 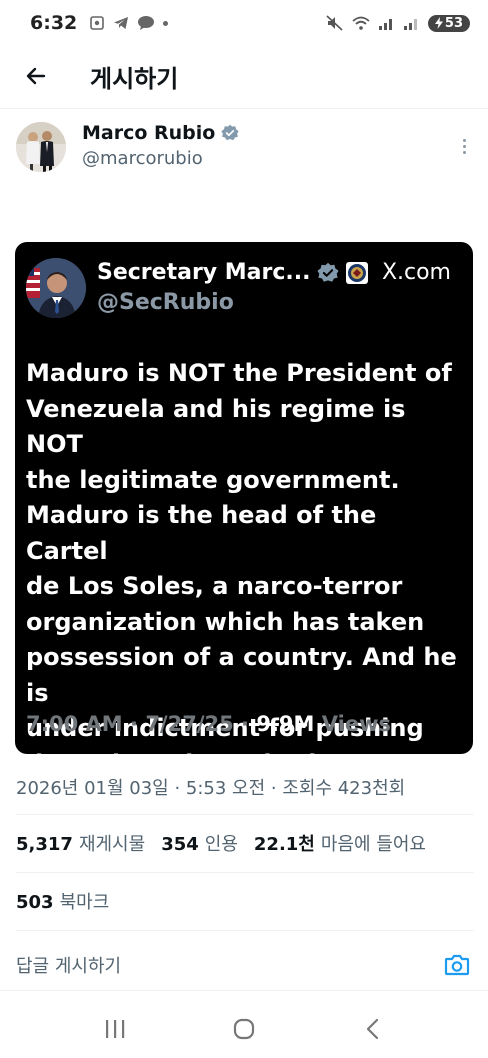 What do you see at coordinates (356, 272) in the screenshot?
I see `government-seal-icon` at bounding box center [356, 272].